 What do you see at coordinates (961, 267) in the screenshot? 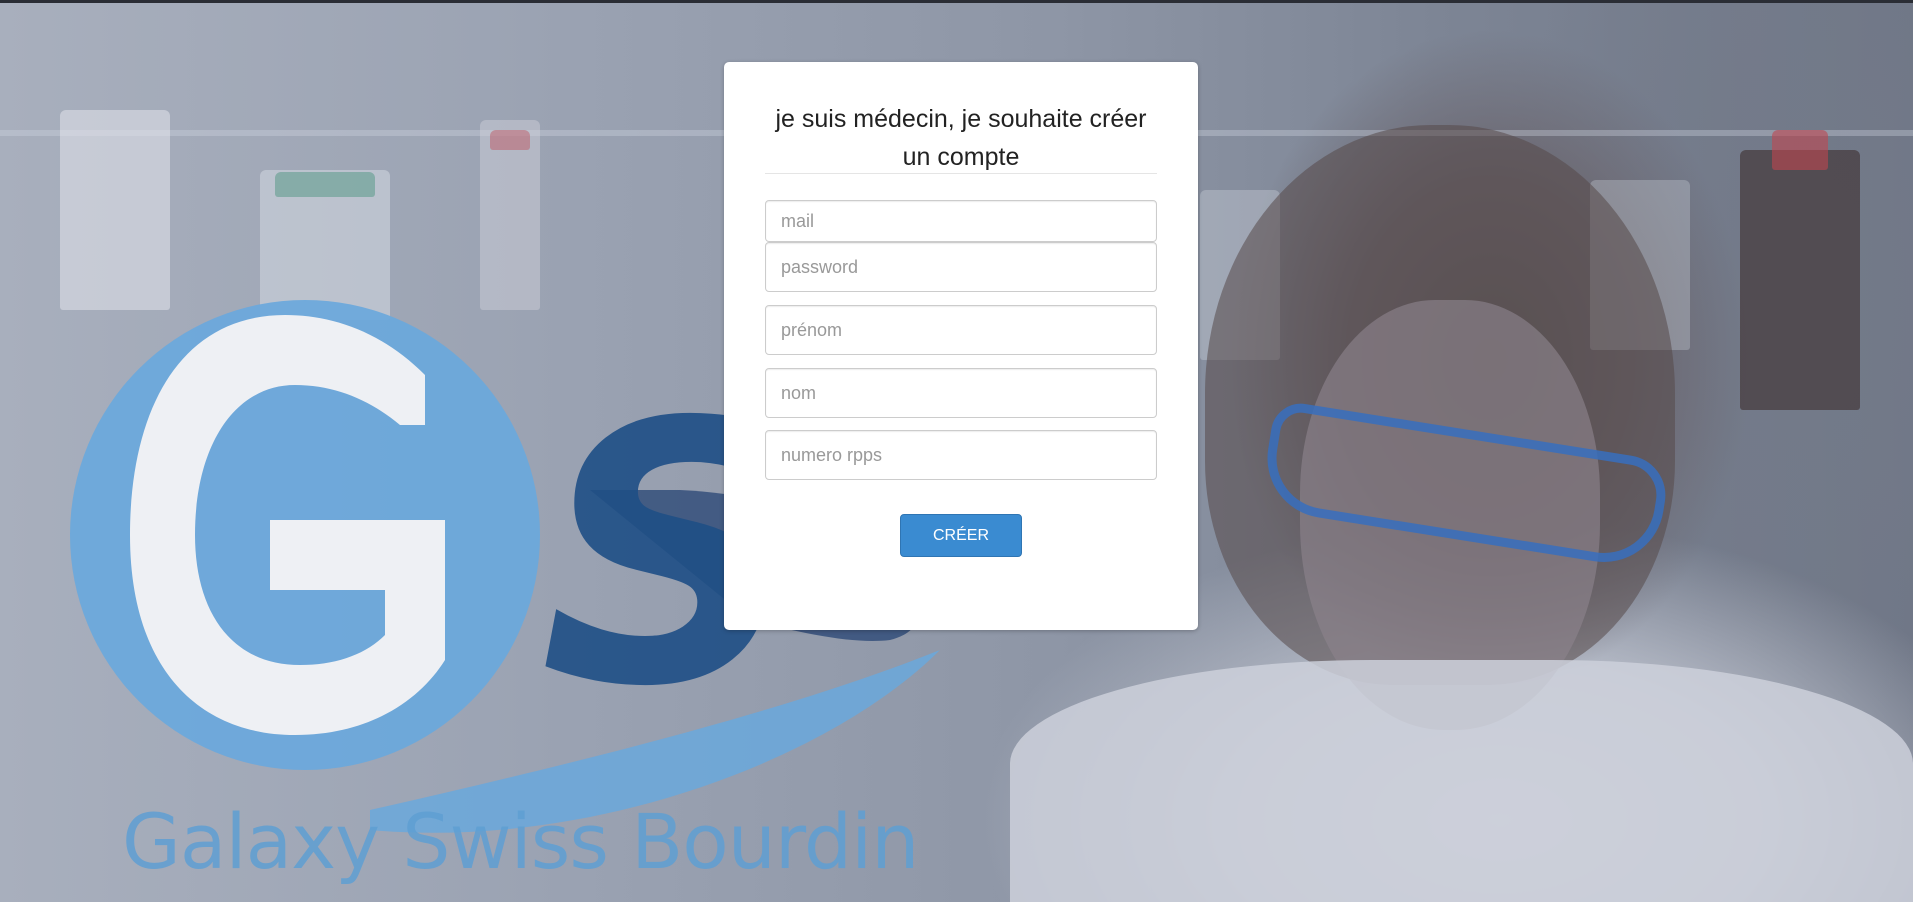
I see `password-input` at bounding box center [961, 267].